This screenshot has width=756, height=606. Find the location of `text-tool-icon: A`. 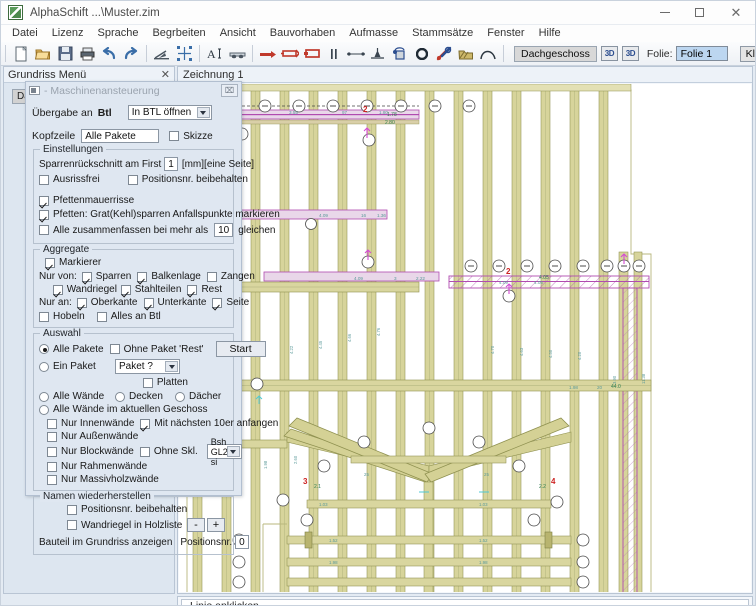

text-tool-icon: A is located at coordinates (215, 54).